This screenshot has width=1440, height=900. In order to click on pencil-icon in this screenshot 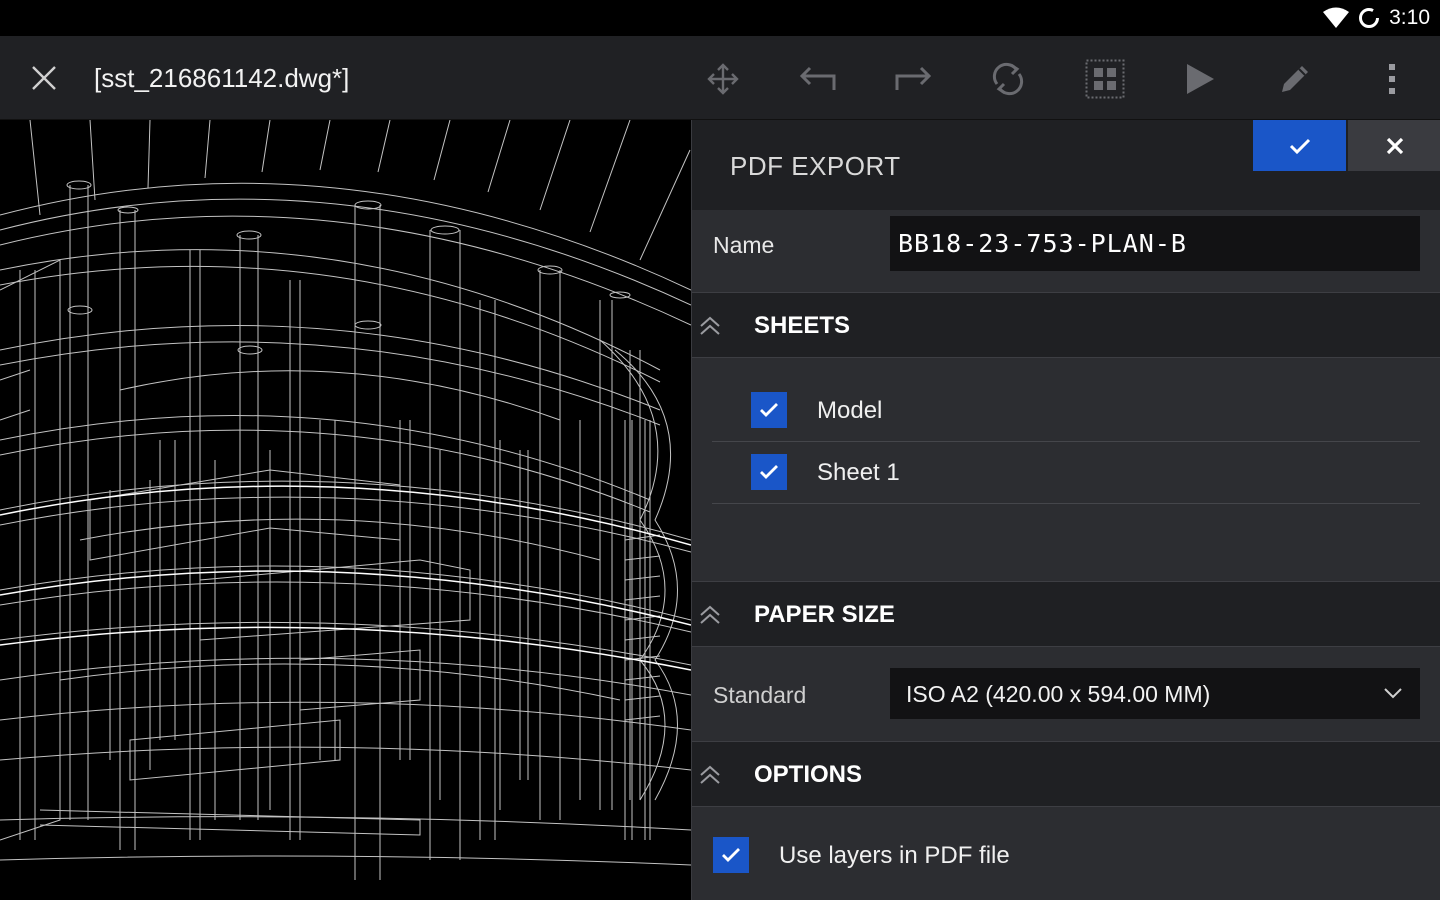, I will do `click(1295, 79)`.